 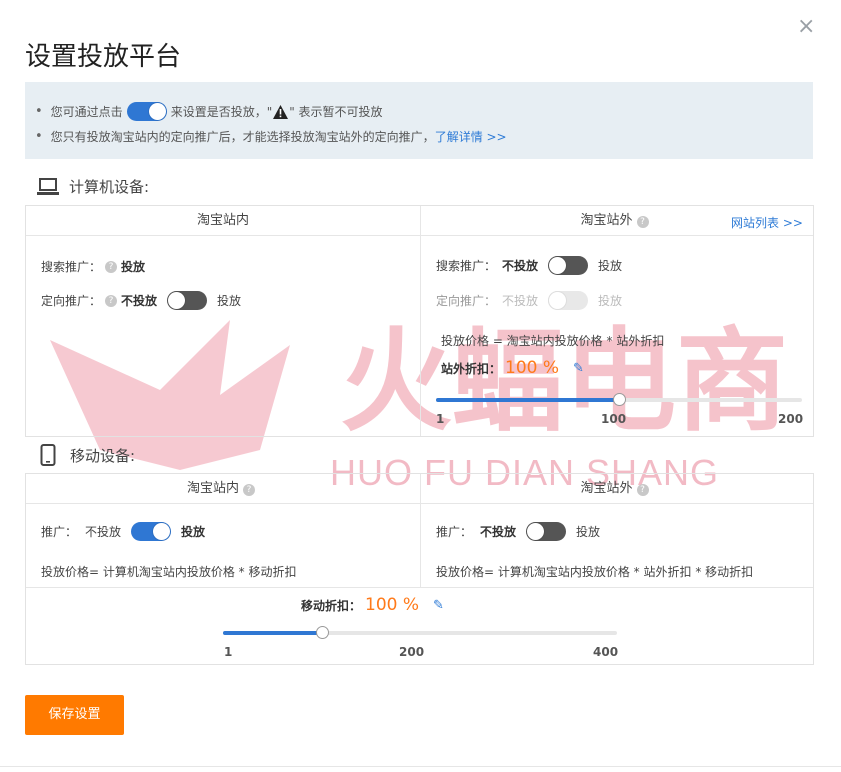 What do you see at coordinates (74, 715) in the screenshot?
I see `save-settings-button: 保存设置` at bounding box center [74, 715].